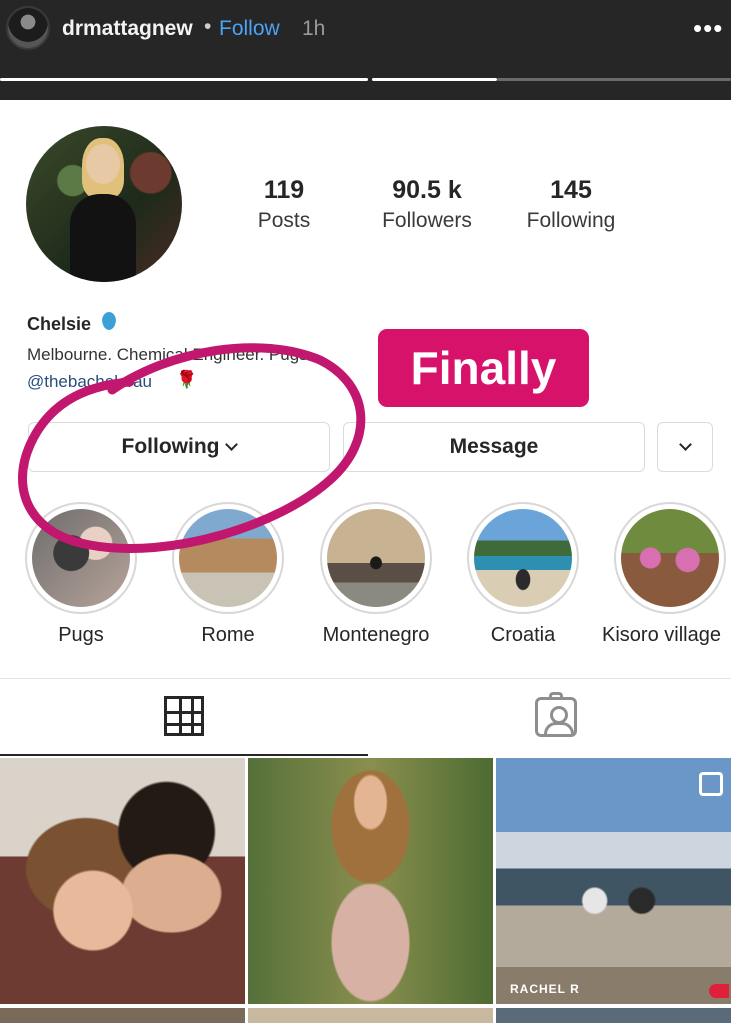  Describe the element at coordinates (314, 28) in the screenshot. I see `story-timestamp: 1h` at that location.